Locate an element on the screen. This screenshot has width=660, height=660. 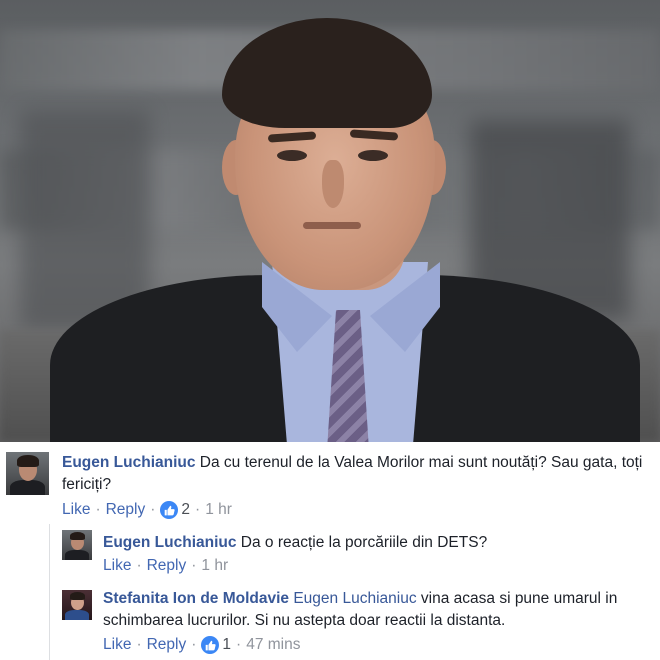
comment-actions: Like · Reply · 1 hr is located at coordinates (166, 566).